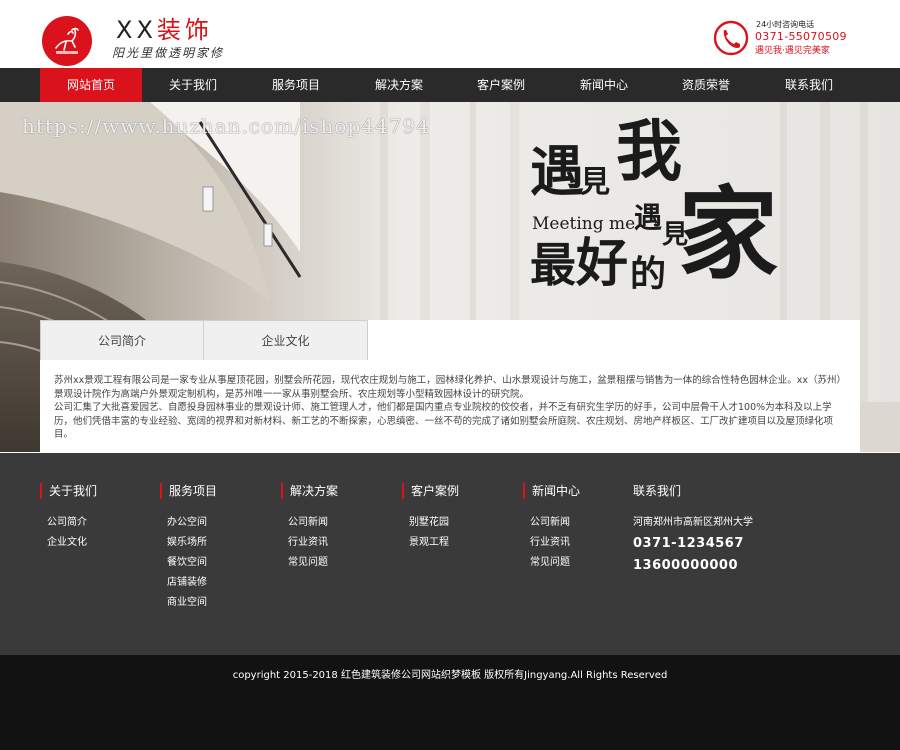  I want to click on tab-corporate-culture: 企业文化, so click(286, 340).